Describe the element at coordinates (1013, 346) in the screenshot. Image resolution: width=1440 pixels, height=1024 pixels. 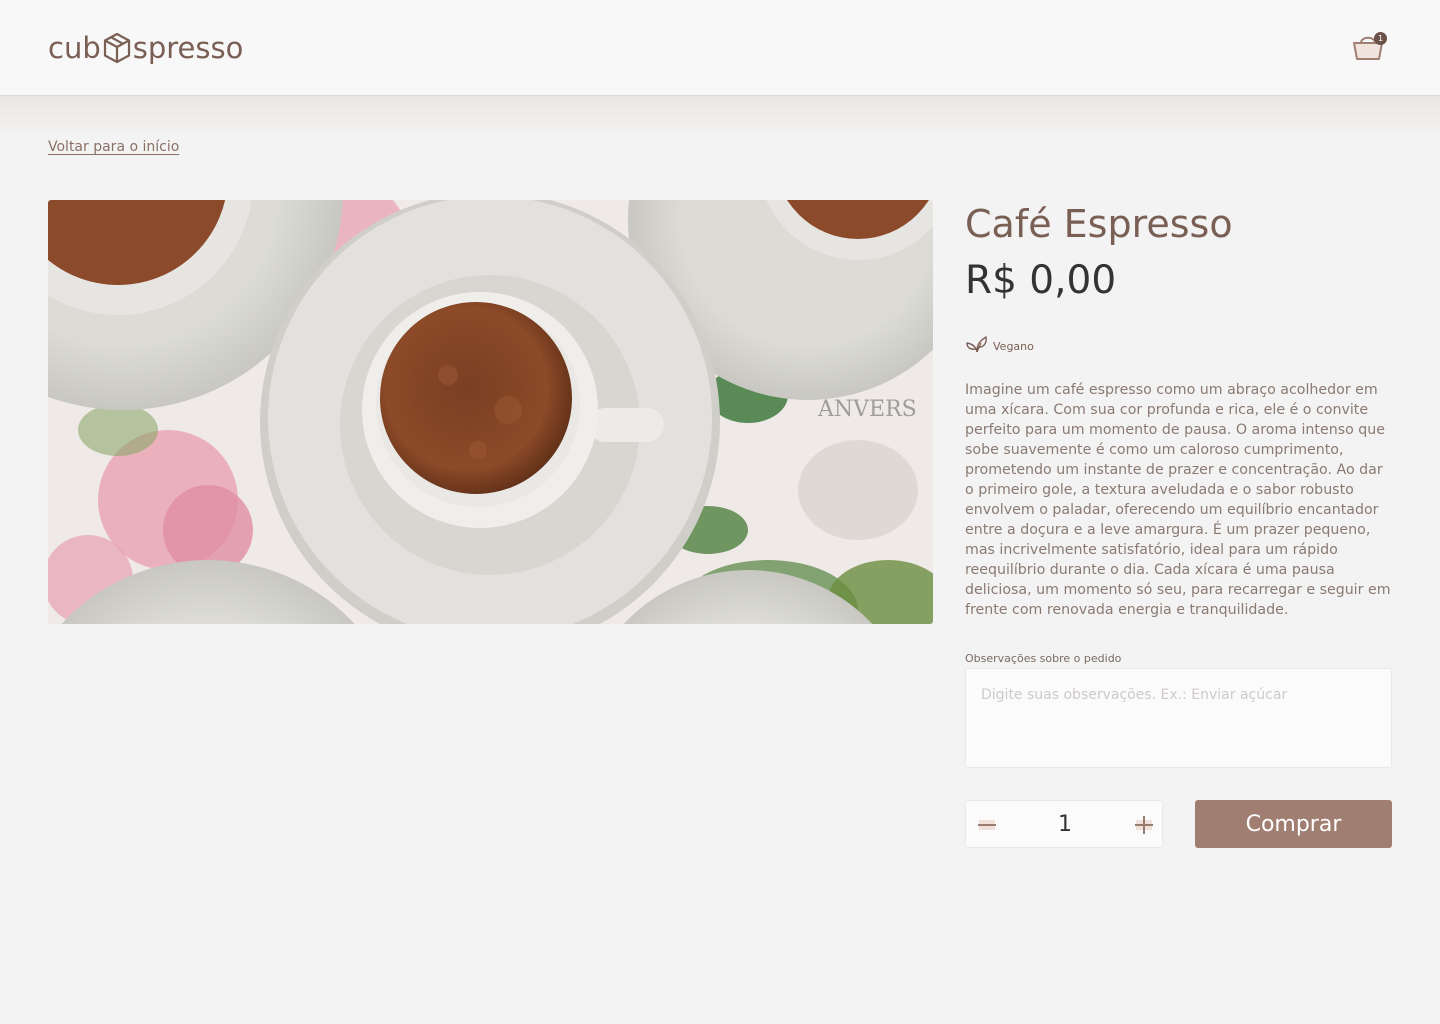
I see `tag-label: Vegano` at that location.